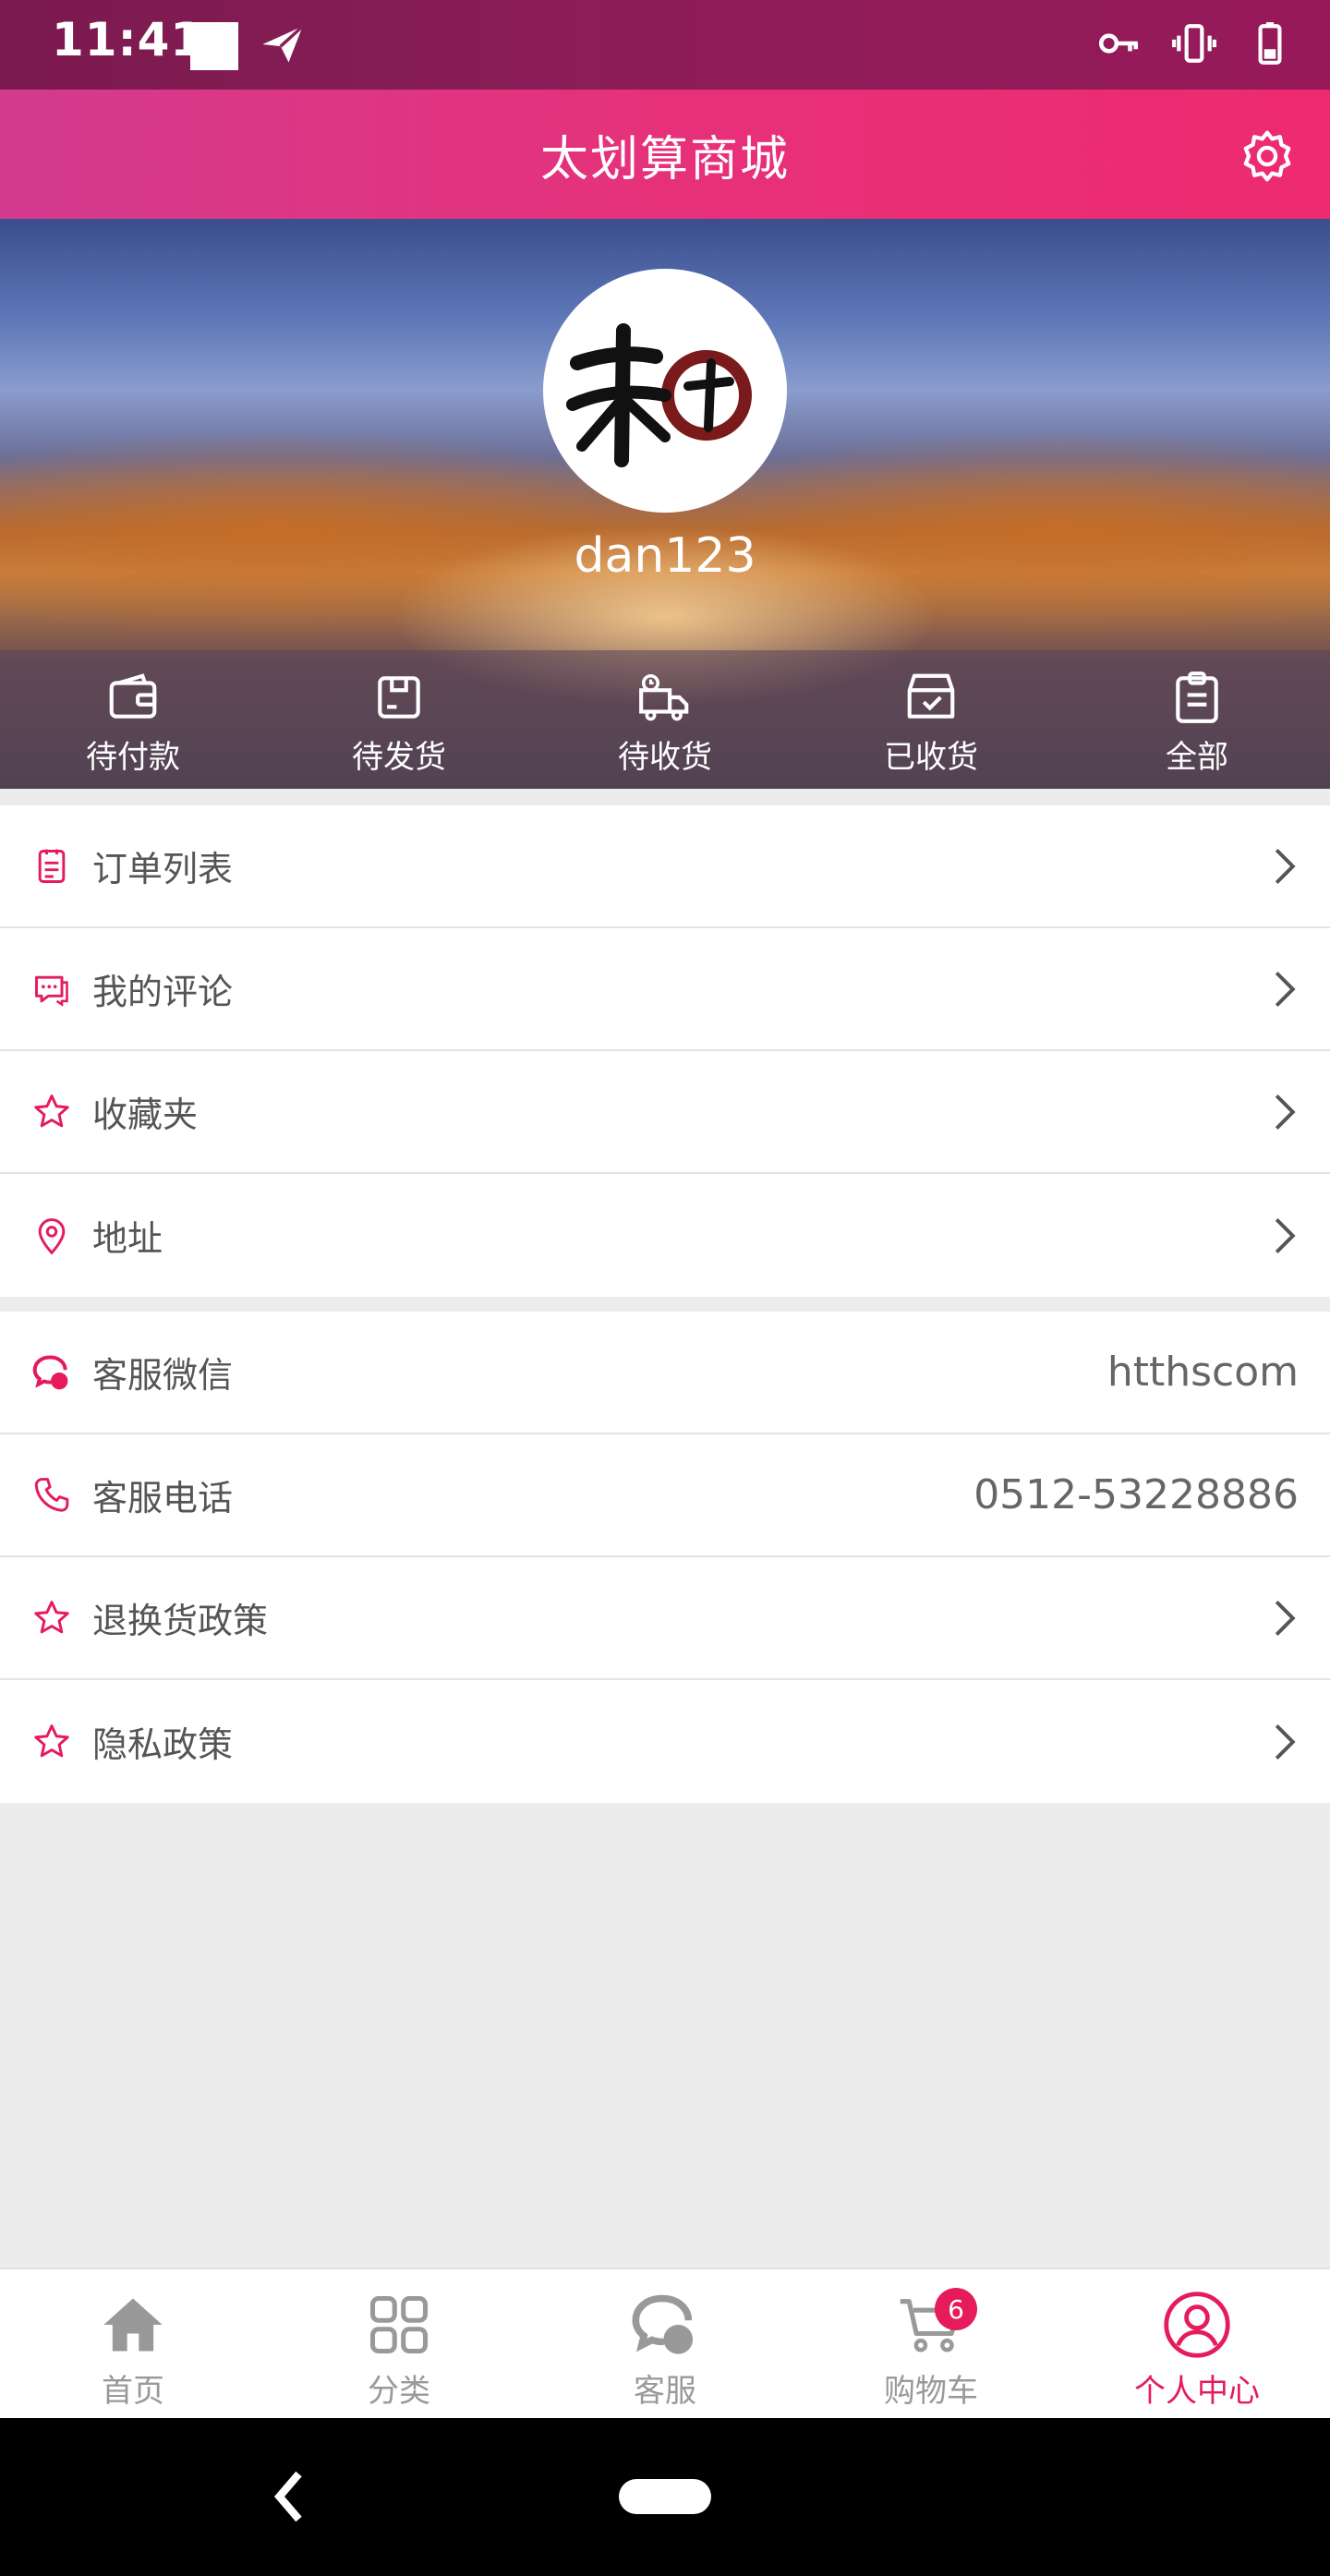  What do you see at coordinates (145, 1114) in the screenshot?
I see `menu-item-label: 收藏夹` at bounding box center [145, 1114].